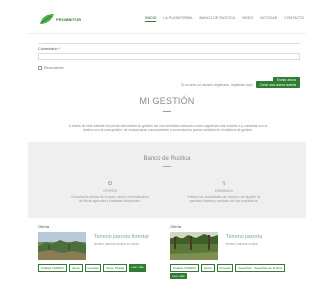  I want to click on gestion-title: MI GESTIÓN, so click(167, 101).